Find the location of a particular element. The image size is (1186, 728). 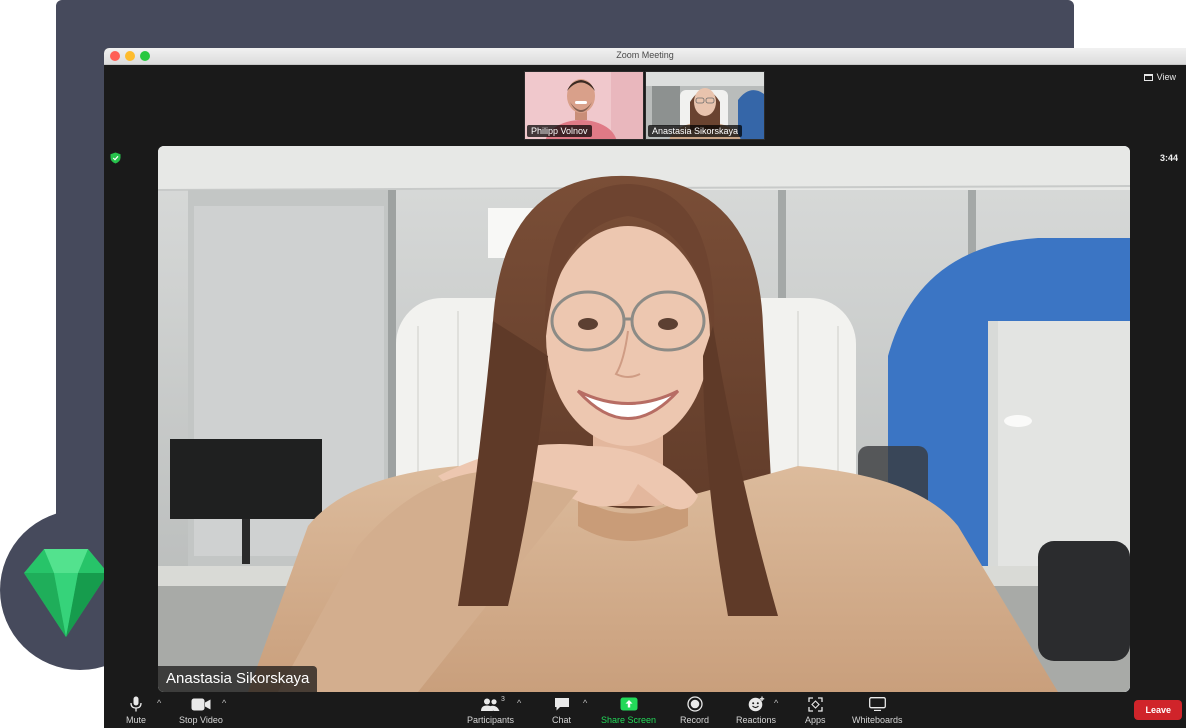

reactions-button: Reactions is located at coordinates (756, 710).